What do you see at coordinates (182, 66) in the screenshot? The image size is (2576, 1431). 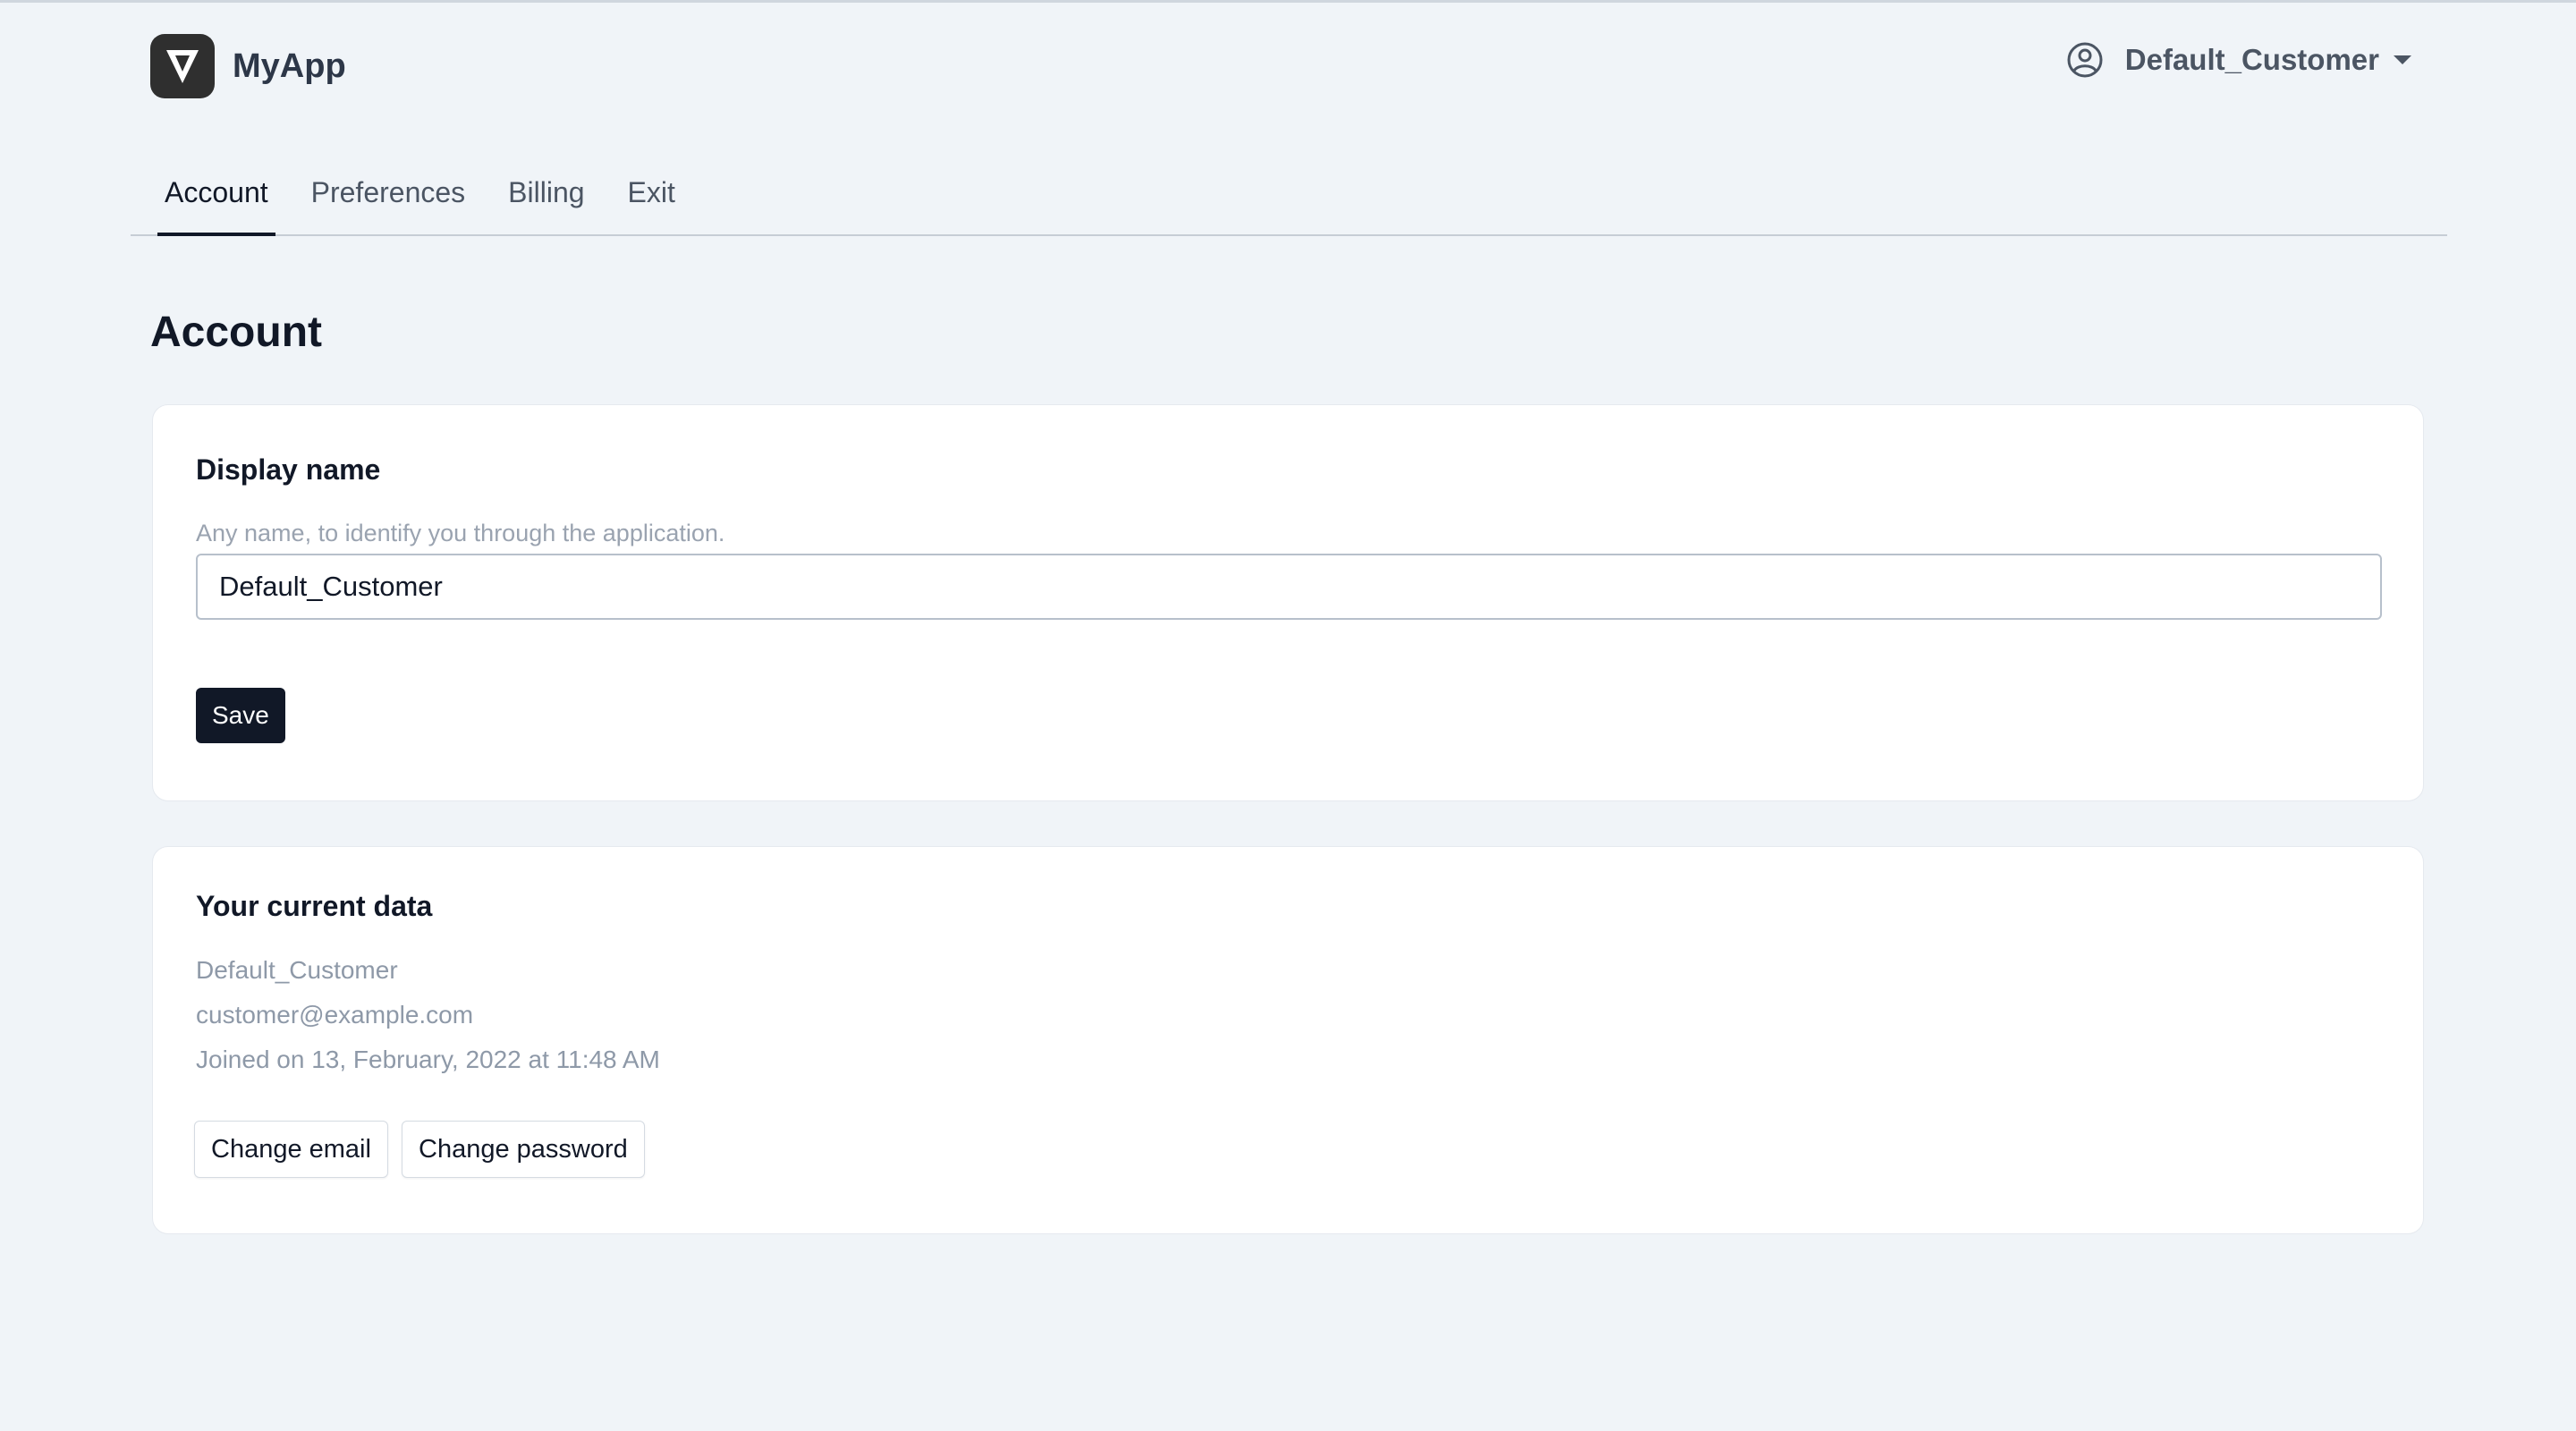 I see `app-logo-icon` at bounding box center [182, 66].